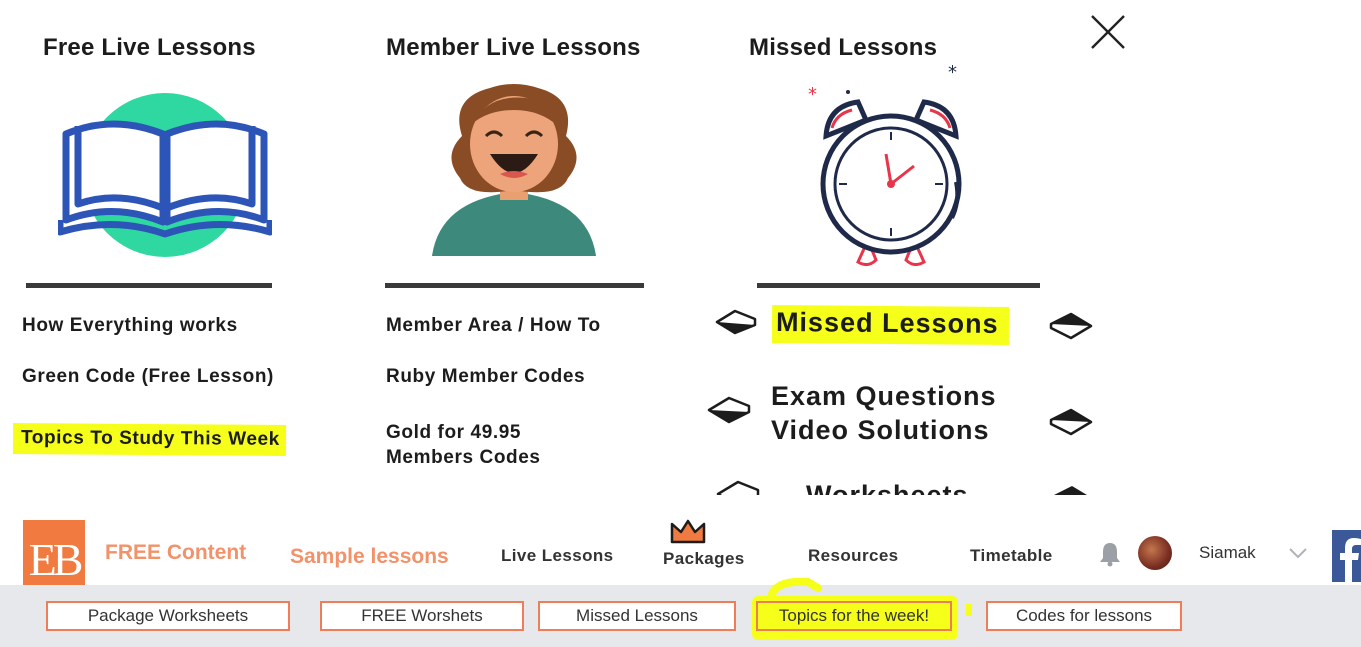 The width and height of the screenshot is (1361, 647). I want to click on chevron-down-icon, so click(1298, 553).